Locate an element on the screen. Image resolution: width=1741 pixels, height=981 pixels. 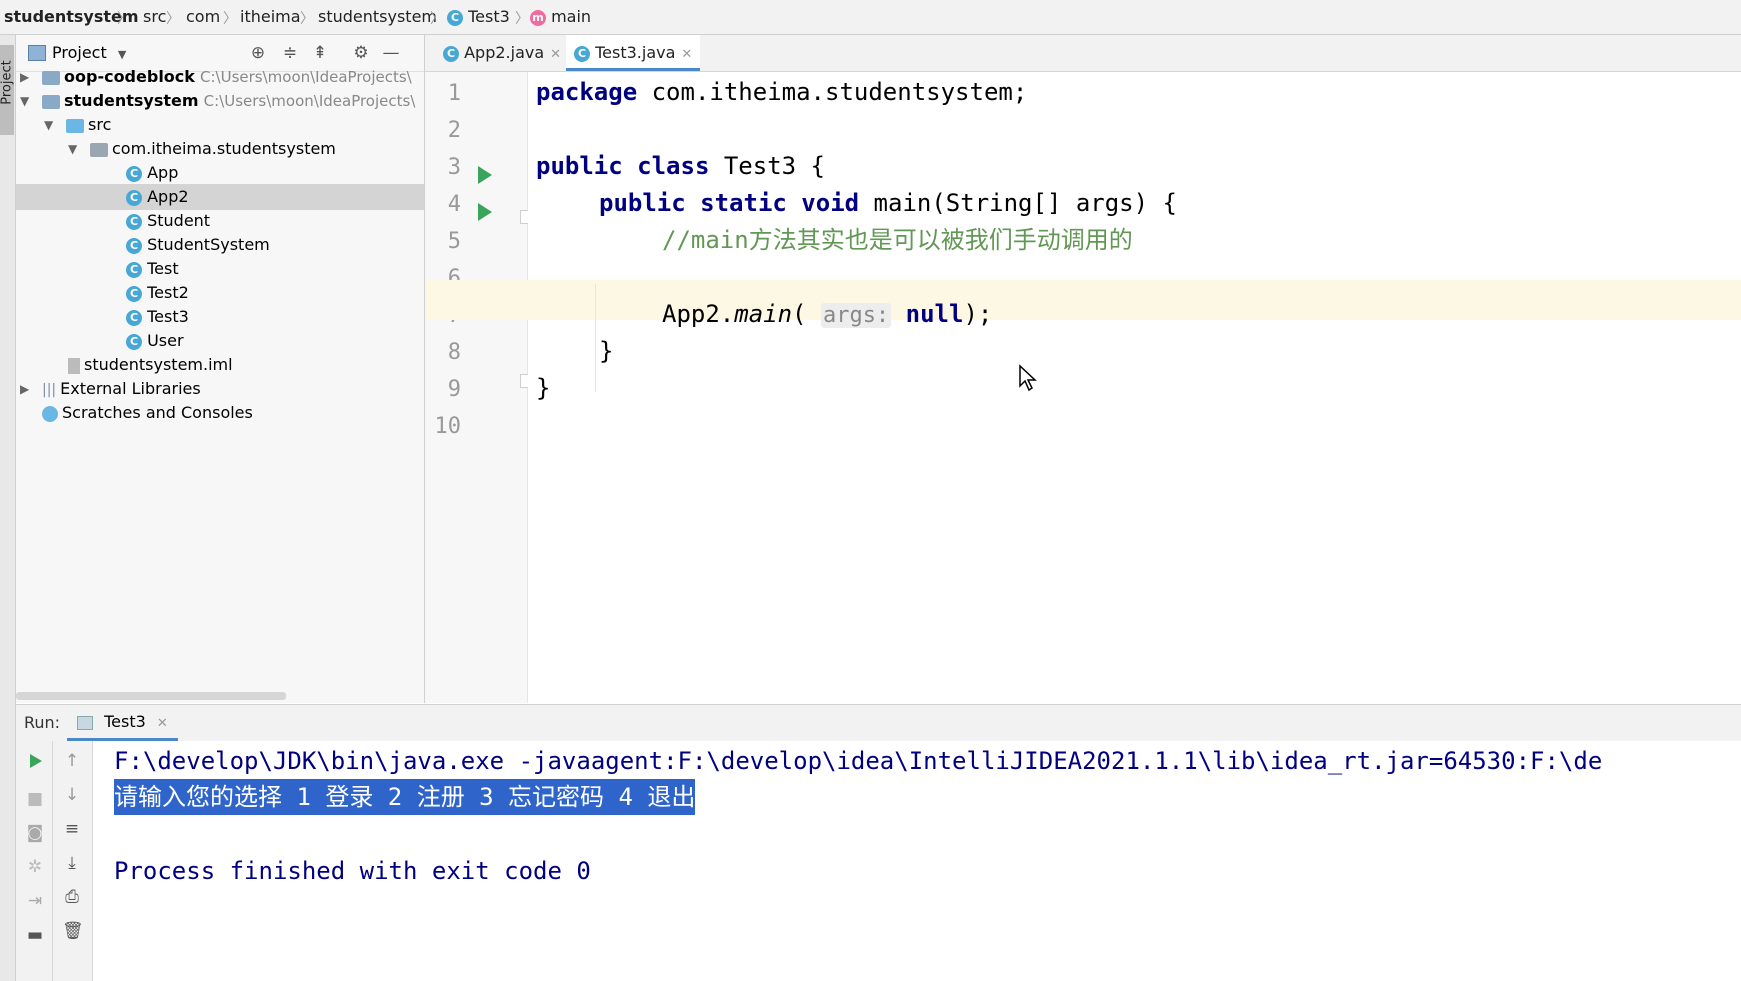
run-class-icon is located at coordinates (485, 175).